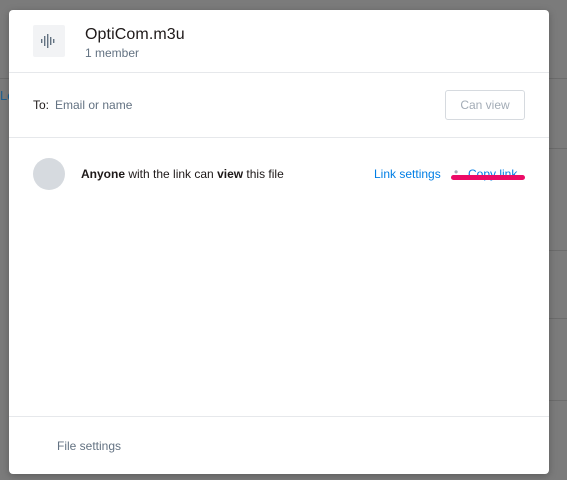  What do you see at coordinates (279, 445) in the screenshot?
I see `modal-footer: File settings` at bounding box center [279, 445].